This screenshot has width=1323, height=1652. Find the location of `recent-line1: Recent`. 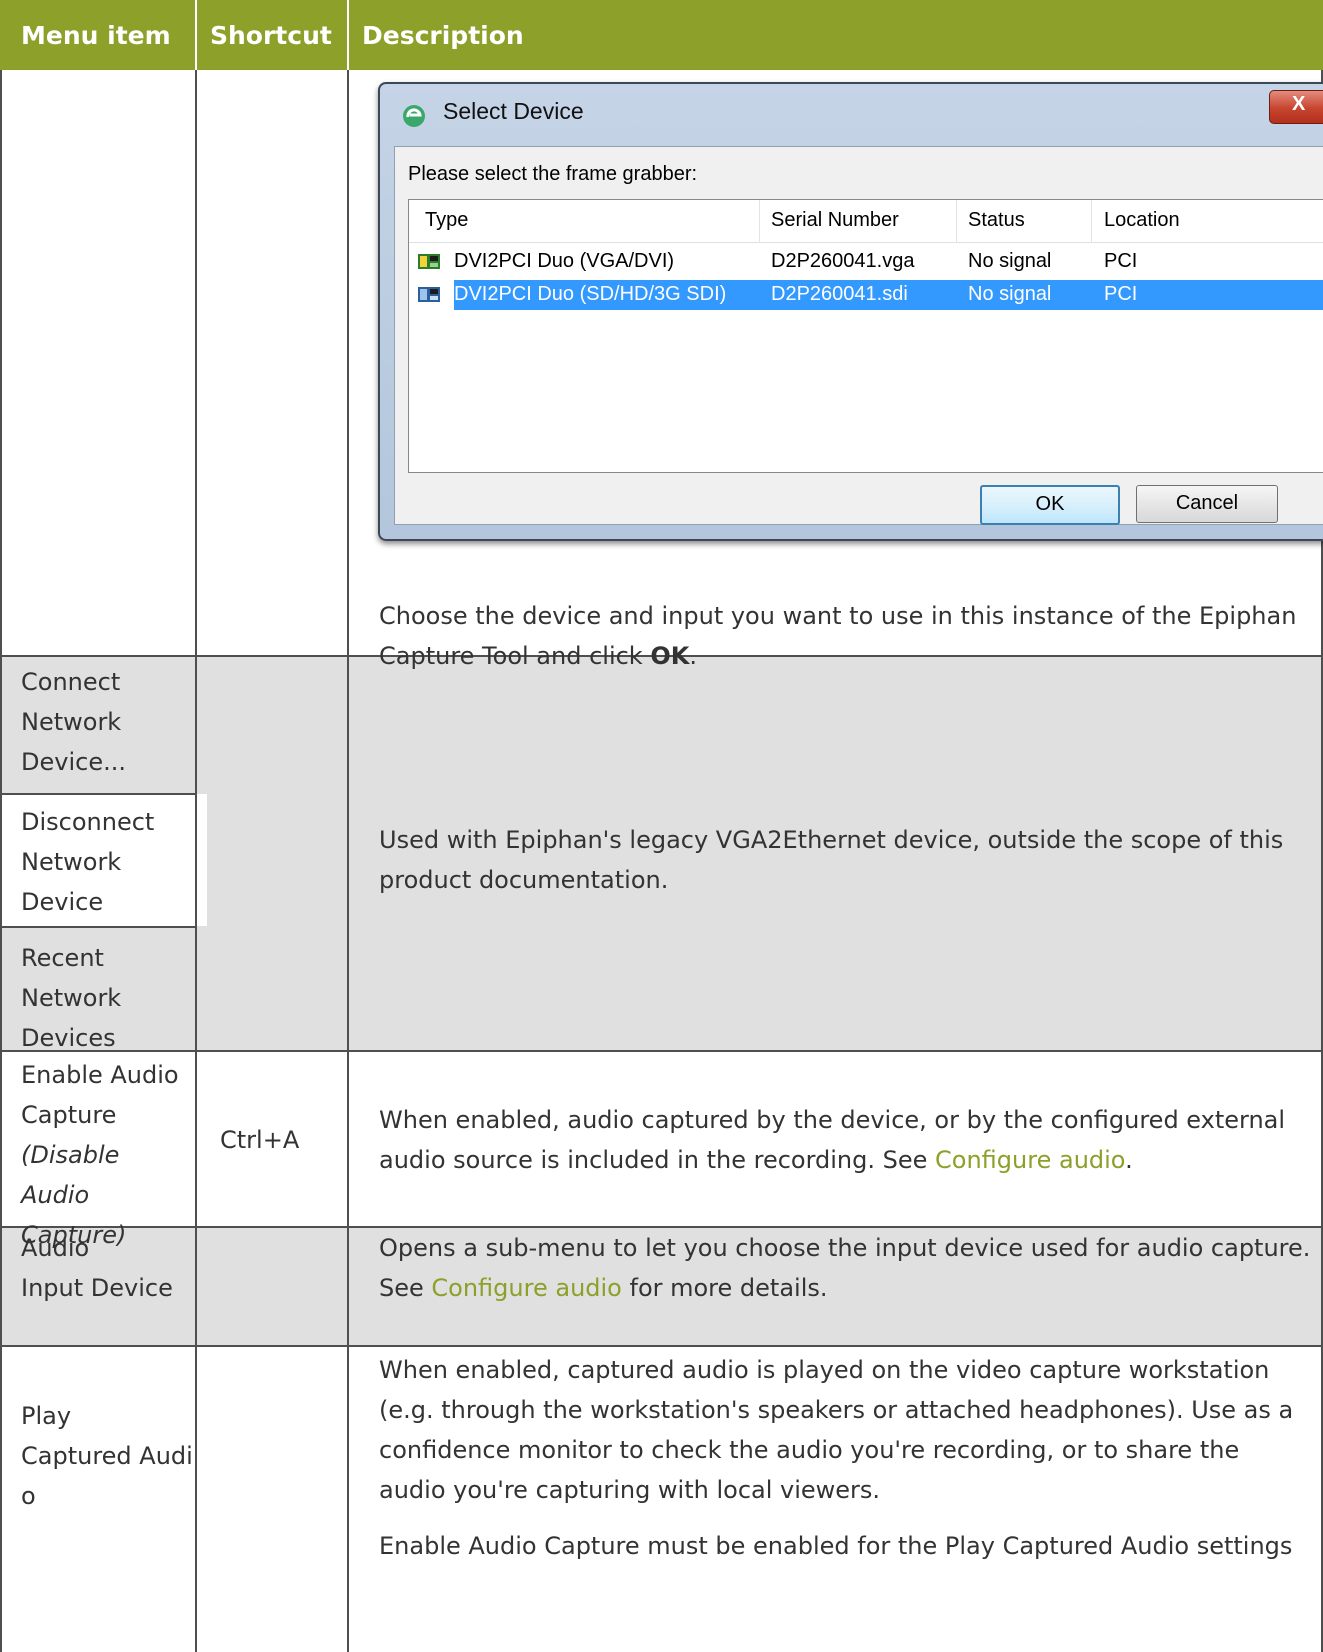

recent-line1: Recent is located at coordinates (62, 958).